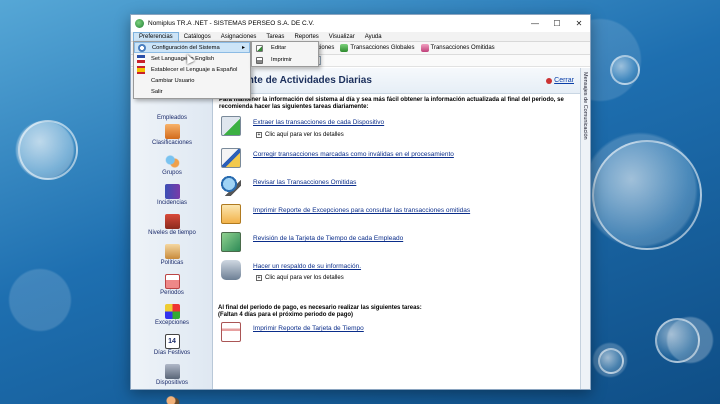 The image size is (720, 404). Describe the element at coordinates (231, 214) in the screenshot. I see `warning-icon` at that location.